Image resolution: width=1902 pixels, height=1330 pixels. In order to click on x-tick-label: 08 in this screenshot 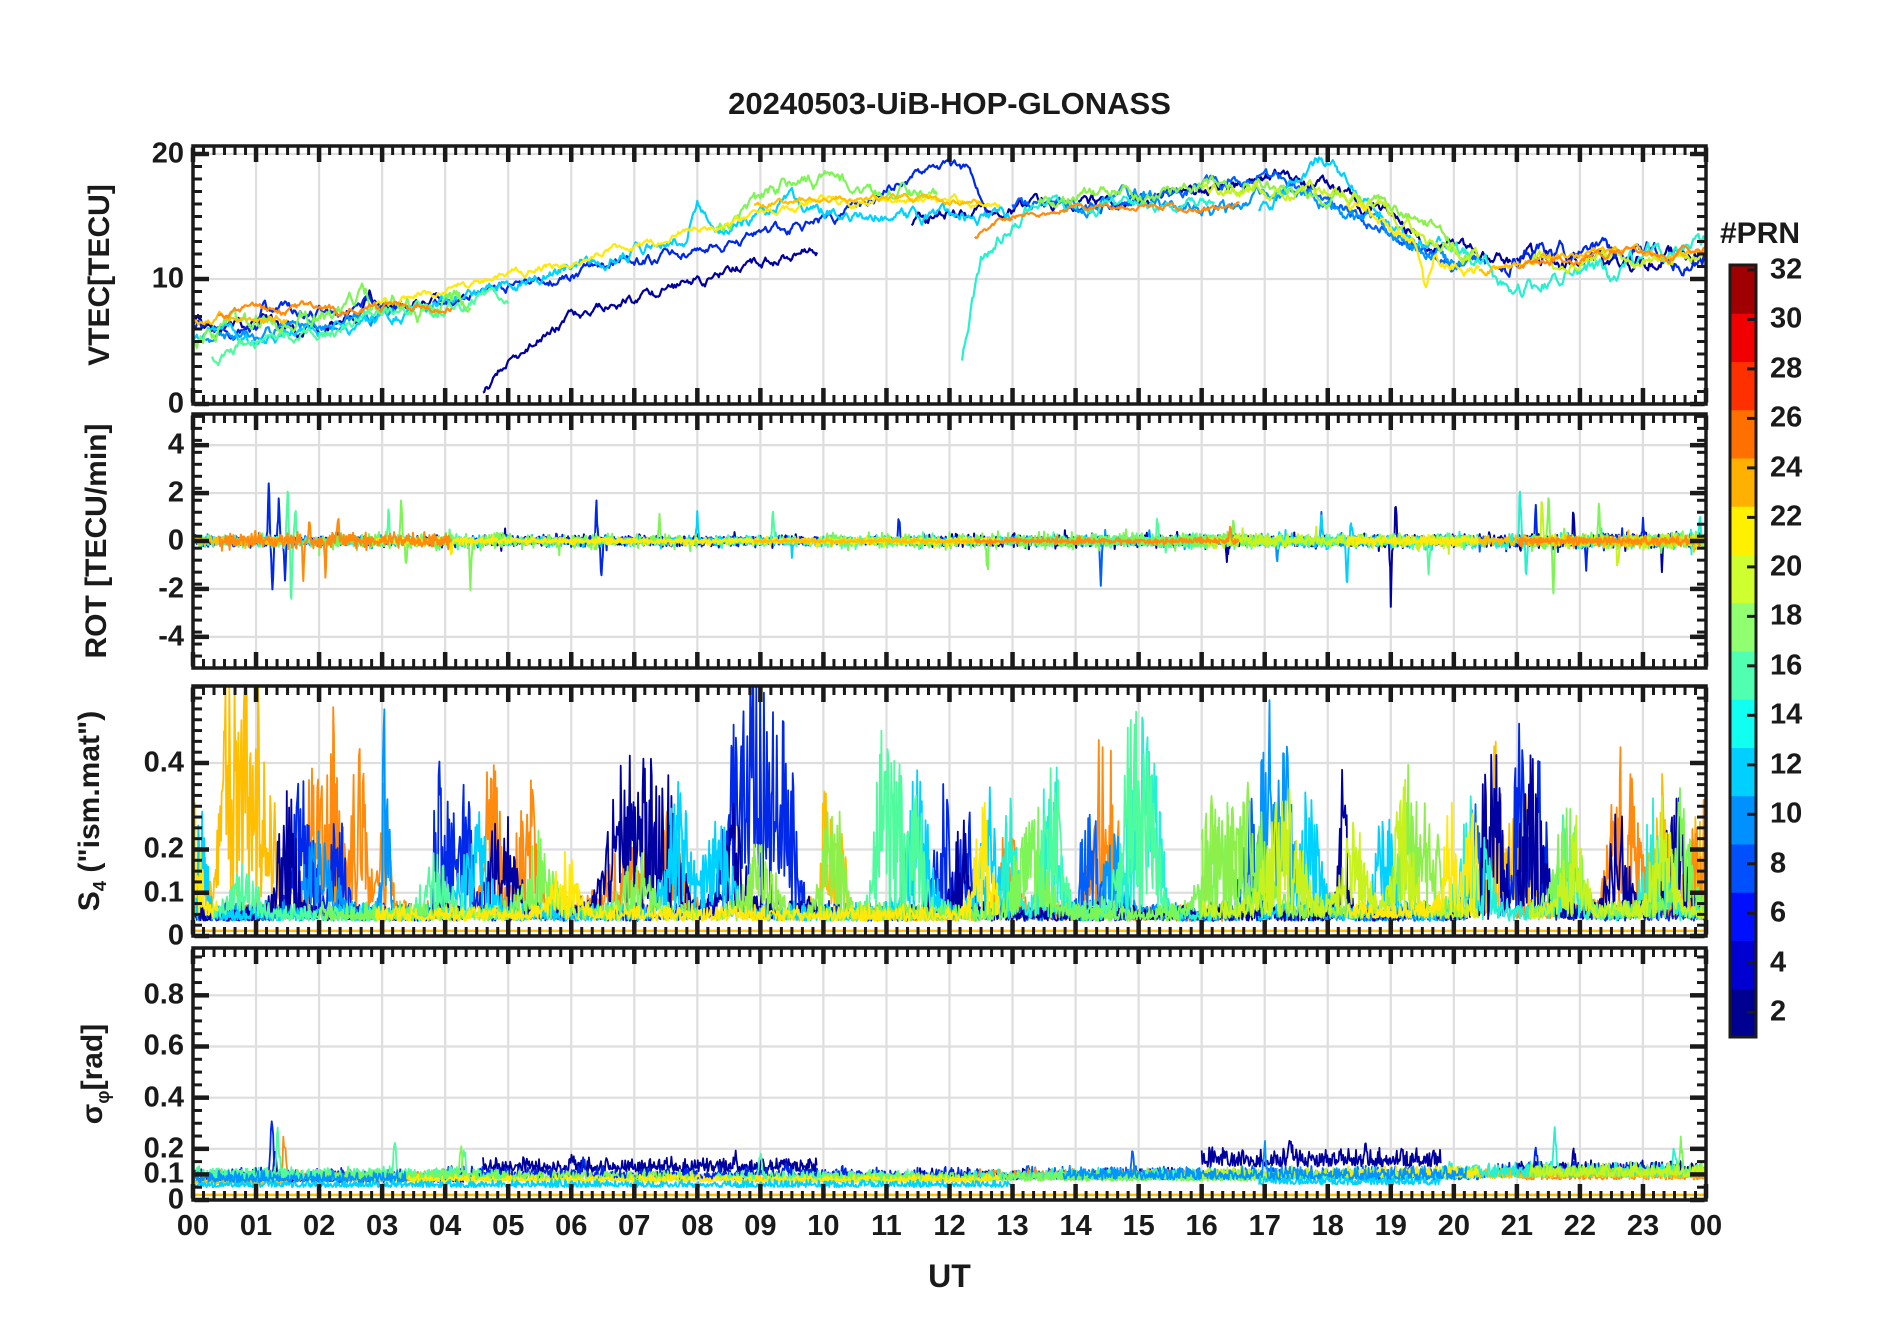, I will do `click(697, 1226)`.